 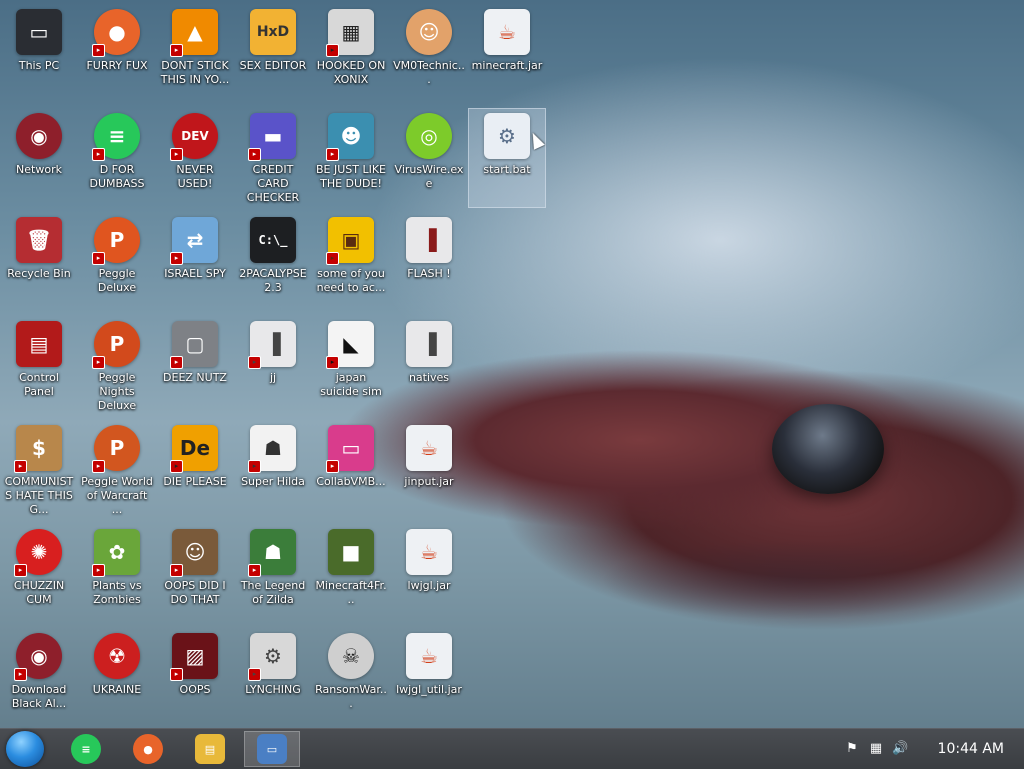 I want to click on minecraft-block-icon: ■, so click(x=351, y=552).